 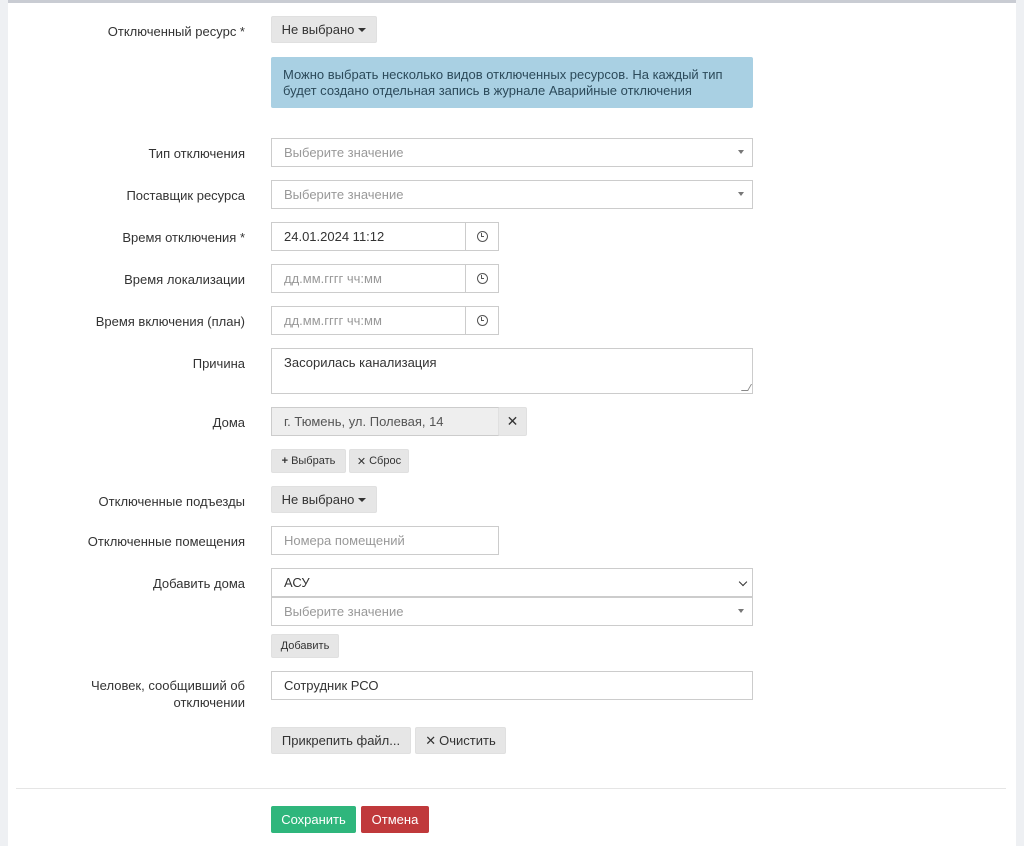 What do you see at coordinates (344, 152) in the screenshot?
I see `type-placeholder: Выберите значение` at bounding box center [344, 152].